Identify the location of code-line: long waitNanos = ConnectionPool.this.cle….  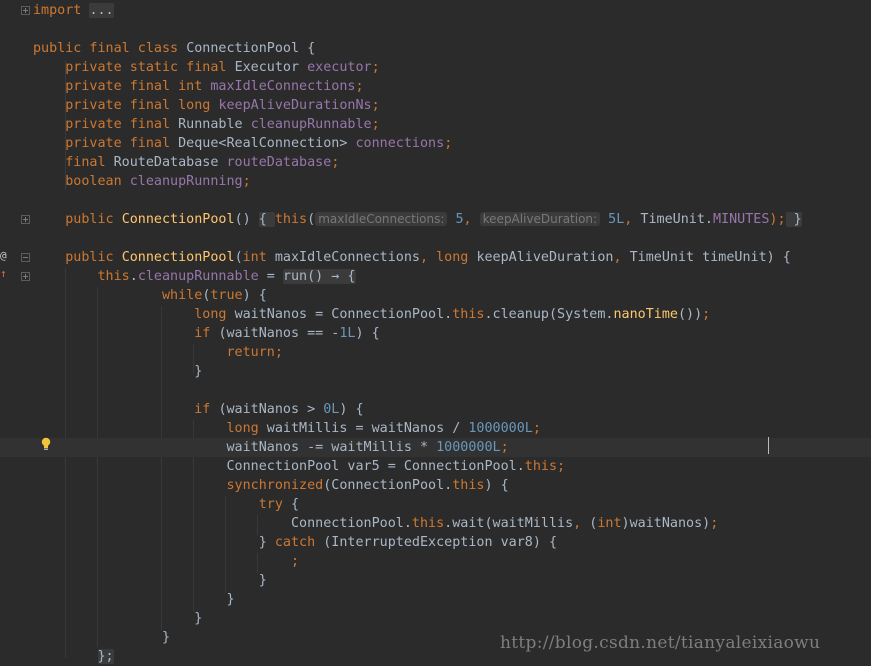
(435, 314).